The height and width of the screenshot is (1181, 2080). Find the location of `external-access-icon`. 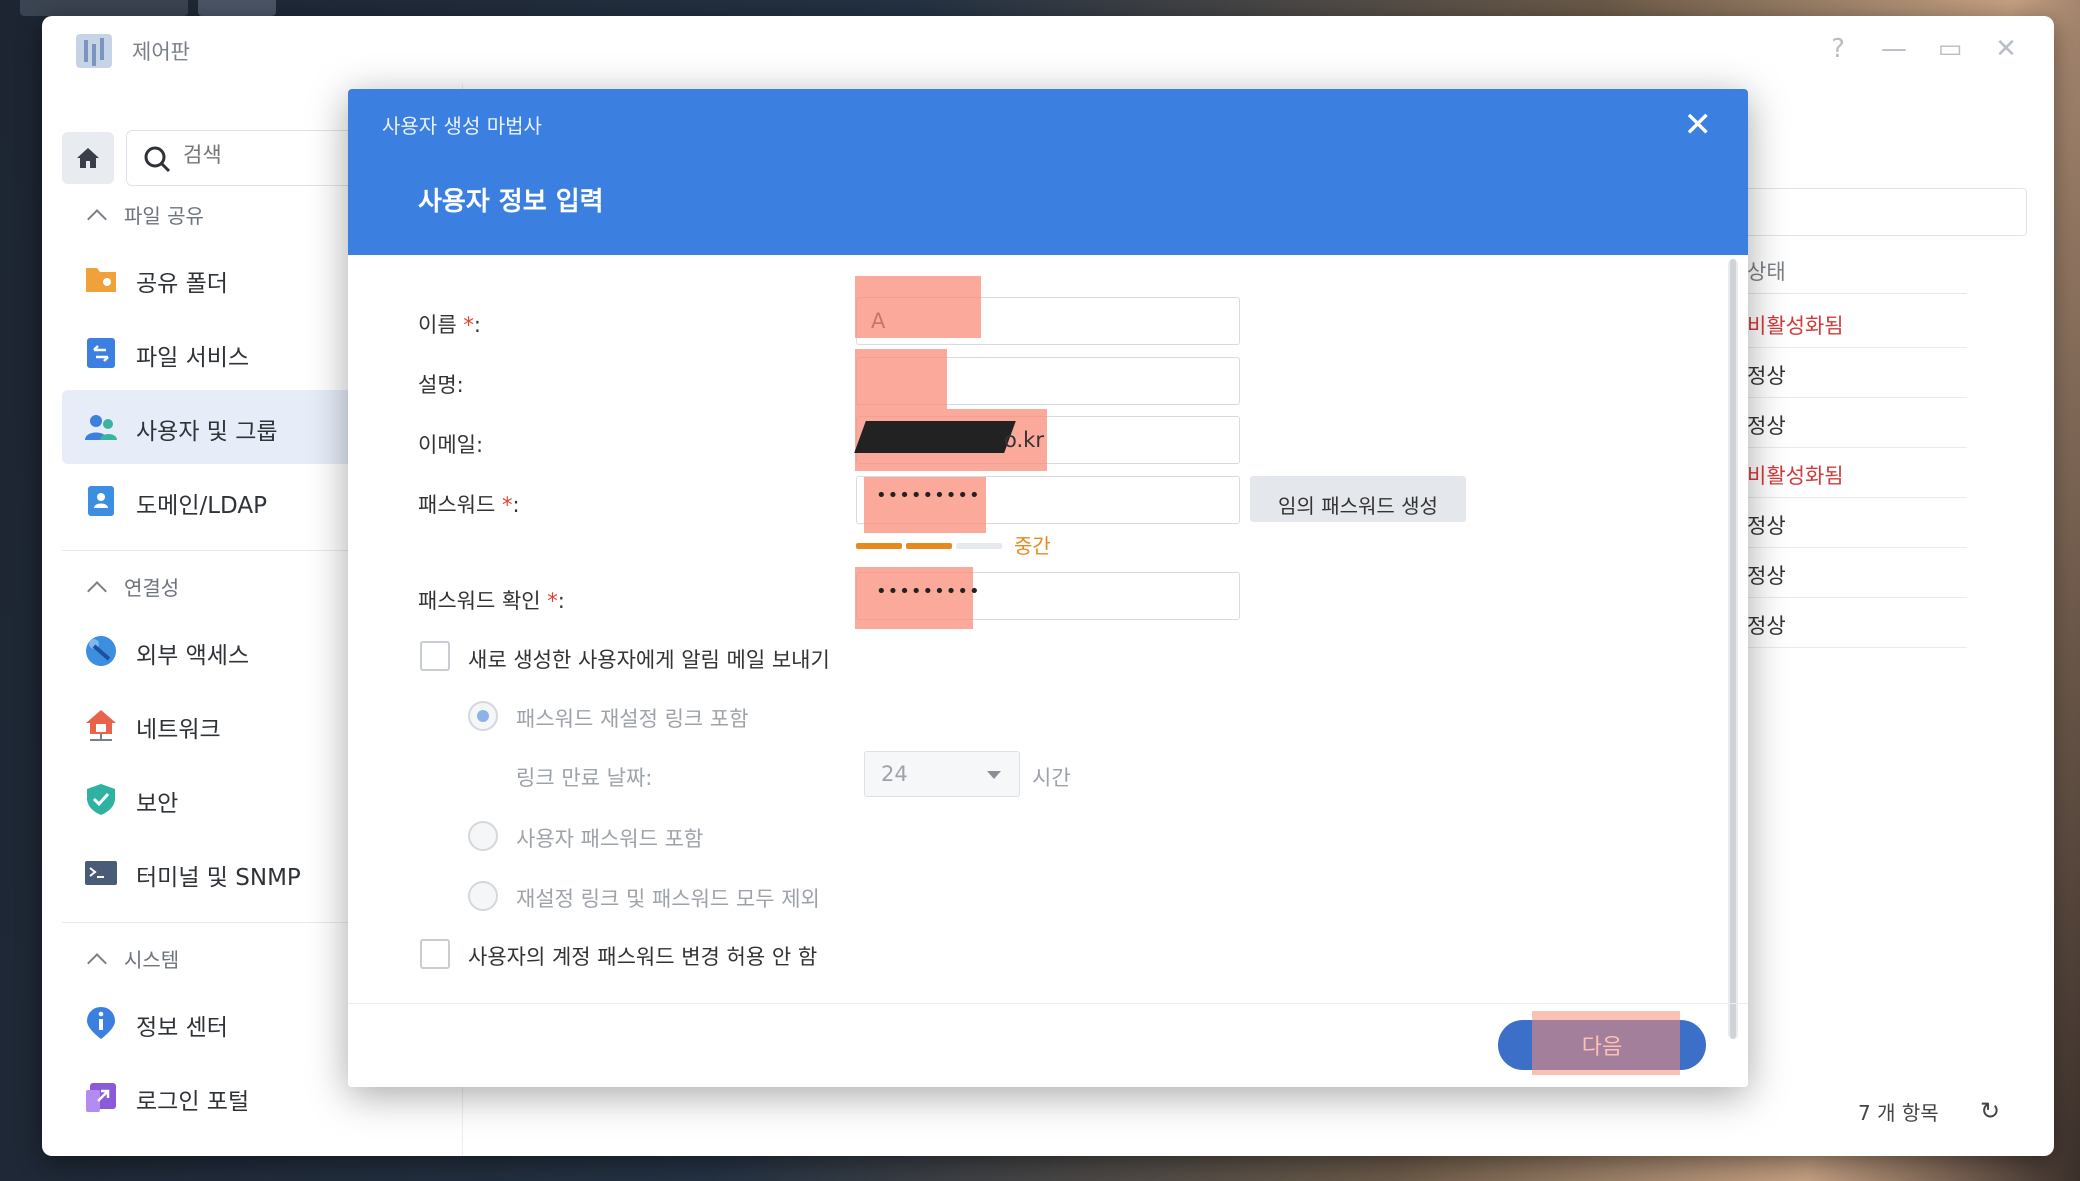

external-access-icon is located at coordinates (101, 651).